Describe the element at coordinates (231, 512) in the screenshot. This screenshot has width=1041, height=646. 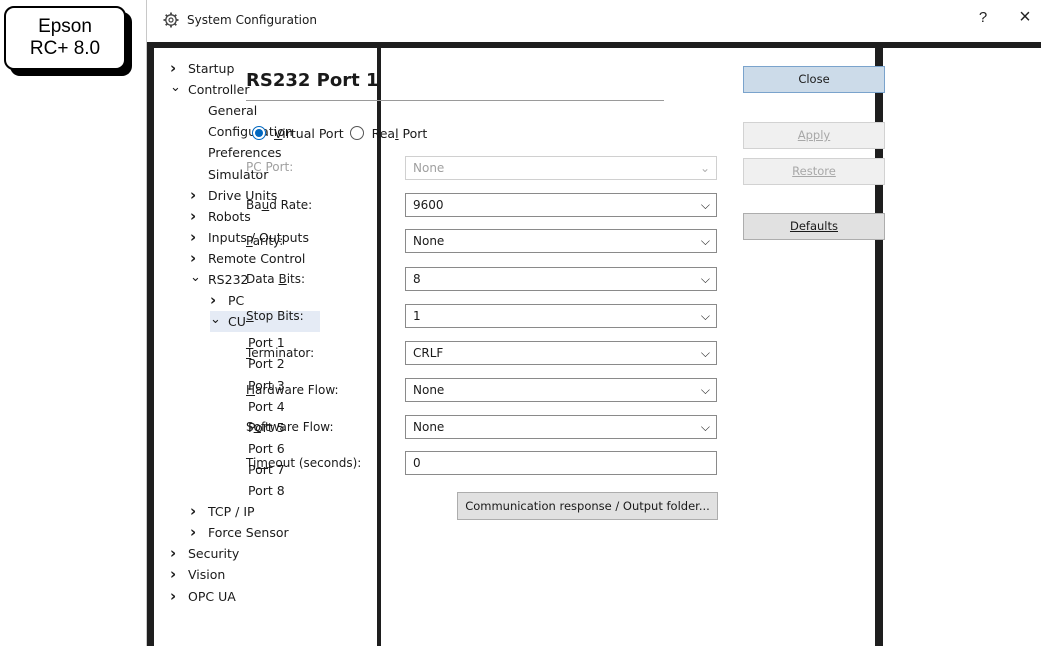
I see `tree-item-label: TCP / IP` at that location.